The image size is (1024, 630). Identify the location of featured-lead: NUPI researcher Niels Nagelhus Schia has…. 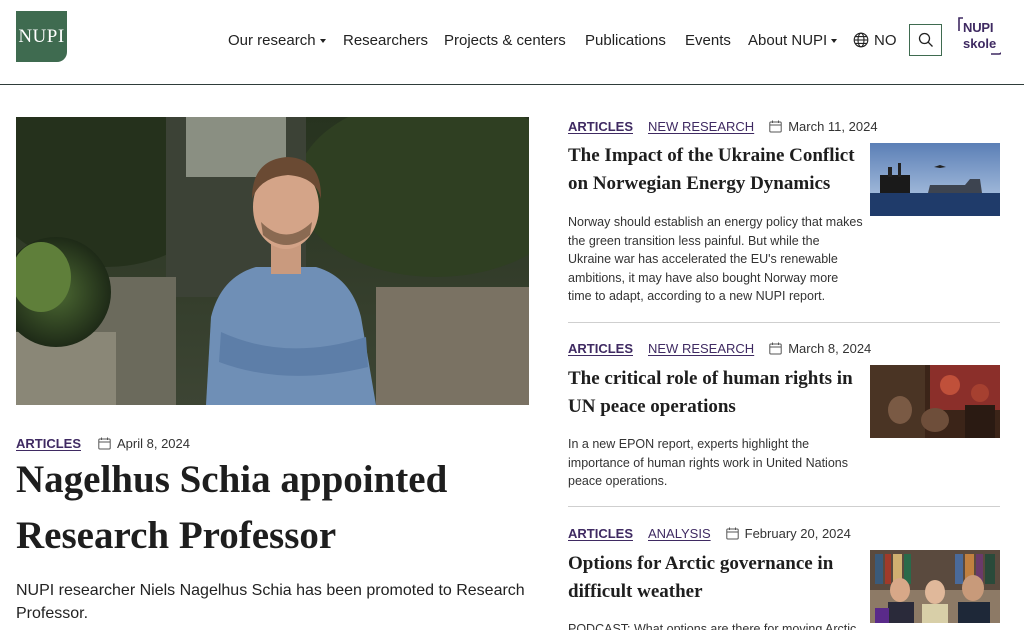
(270, 602).